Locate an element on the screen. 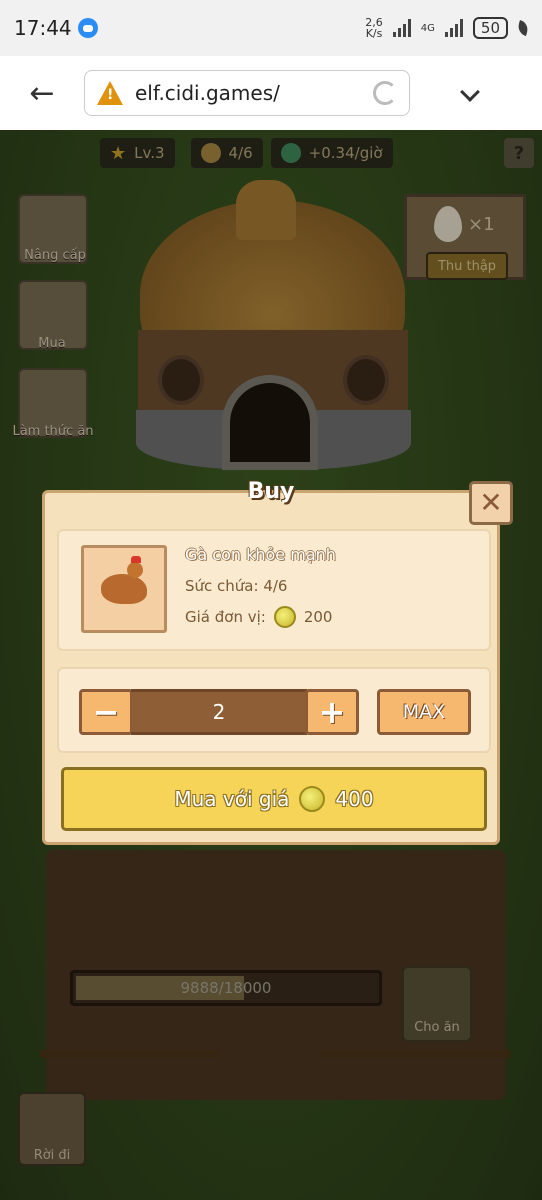 The height and width of the screenshot is (1200, 542). quantity-value: 2 is located at coordinates (219, 712).